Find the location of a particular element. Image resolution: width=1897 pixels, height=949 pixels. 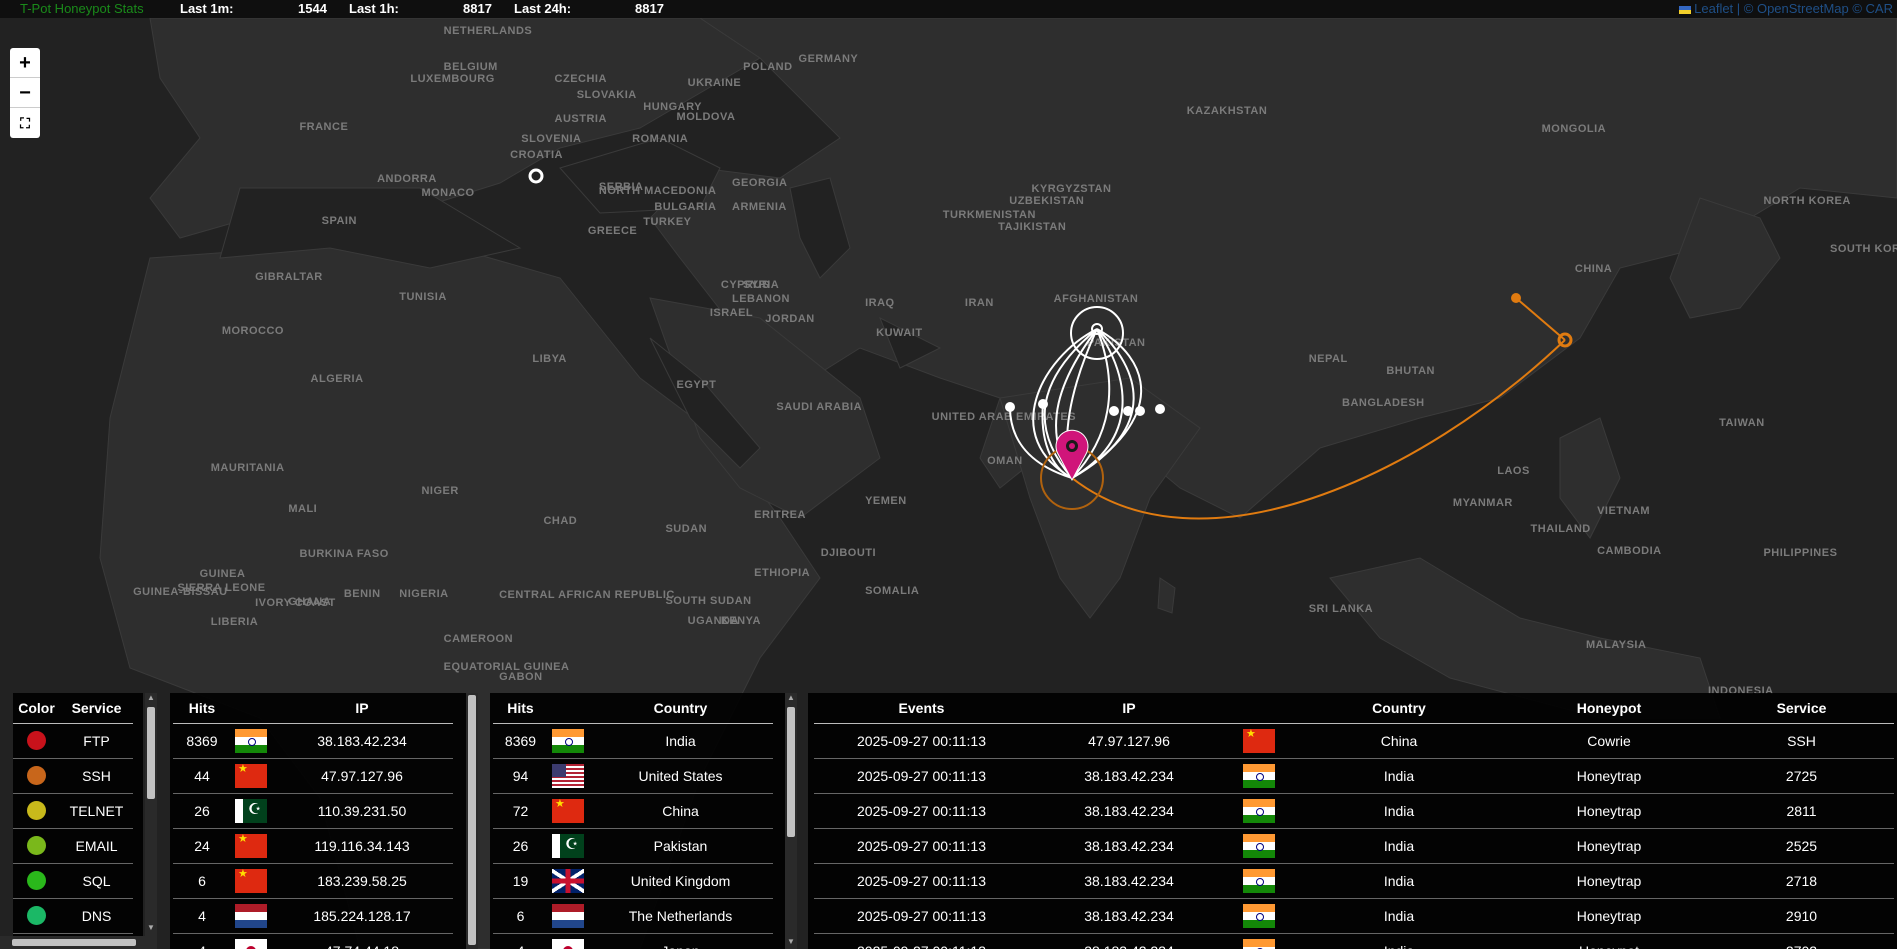

country-label: IRAQ is located at coordinates (880, 303).